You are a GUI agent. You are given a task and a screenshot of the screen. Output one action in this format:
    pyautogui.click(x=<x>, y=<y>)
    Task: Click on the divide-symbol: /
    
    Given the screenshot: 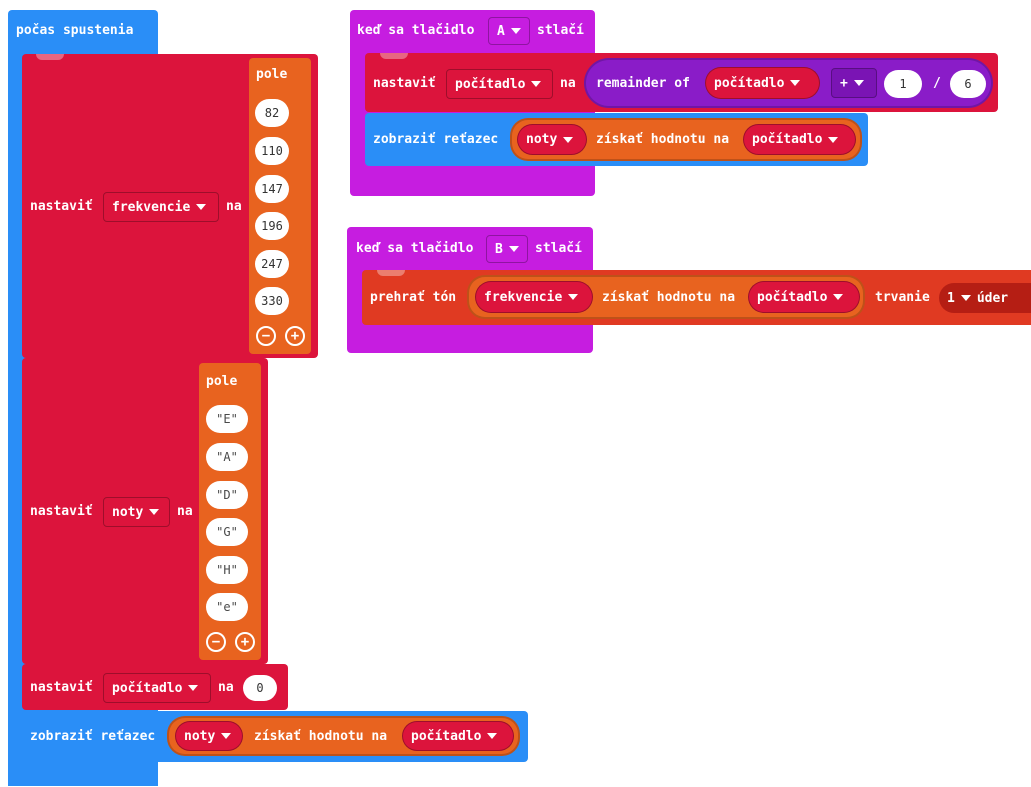 What is the action you would take?
    pyautogui.click(x=937, y=83)
    